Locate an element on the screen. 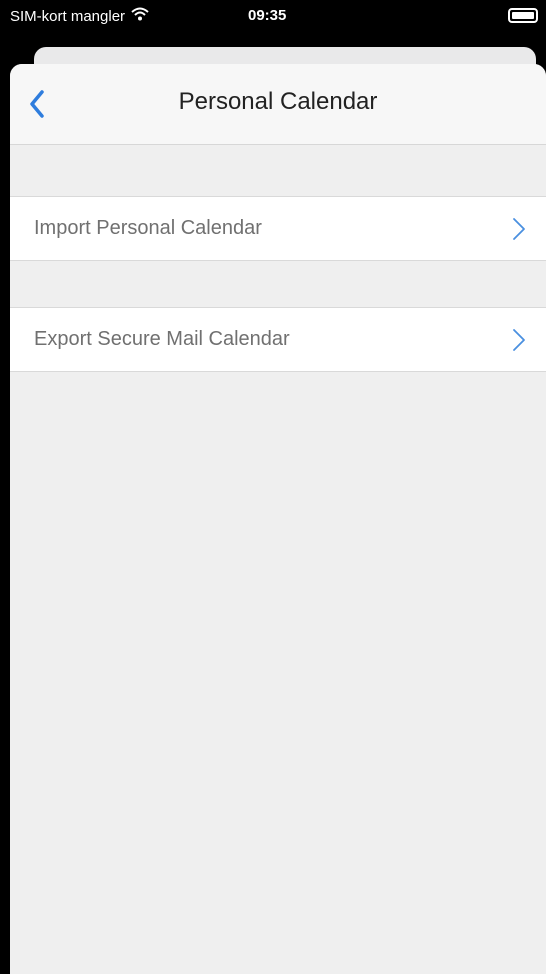 The width and height of the screenshot is (546, 974). row-label: Export Secure Mail Calendar is located at coordinates (162, 339).